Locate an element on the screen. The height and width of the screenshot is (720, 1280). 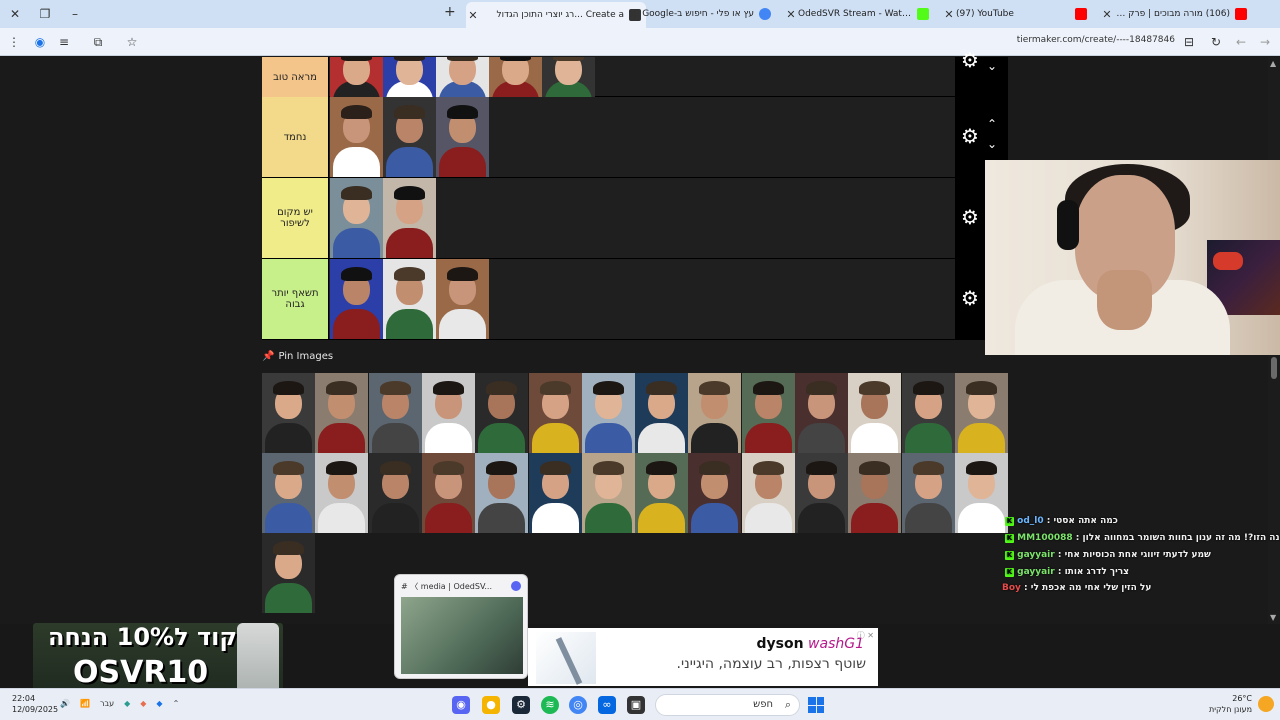
bookmark-star-icon: ☆ is located at coordinates (132, 42).